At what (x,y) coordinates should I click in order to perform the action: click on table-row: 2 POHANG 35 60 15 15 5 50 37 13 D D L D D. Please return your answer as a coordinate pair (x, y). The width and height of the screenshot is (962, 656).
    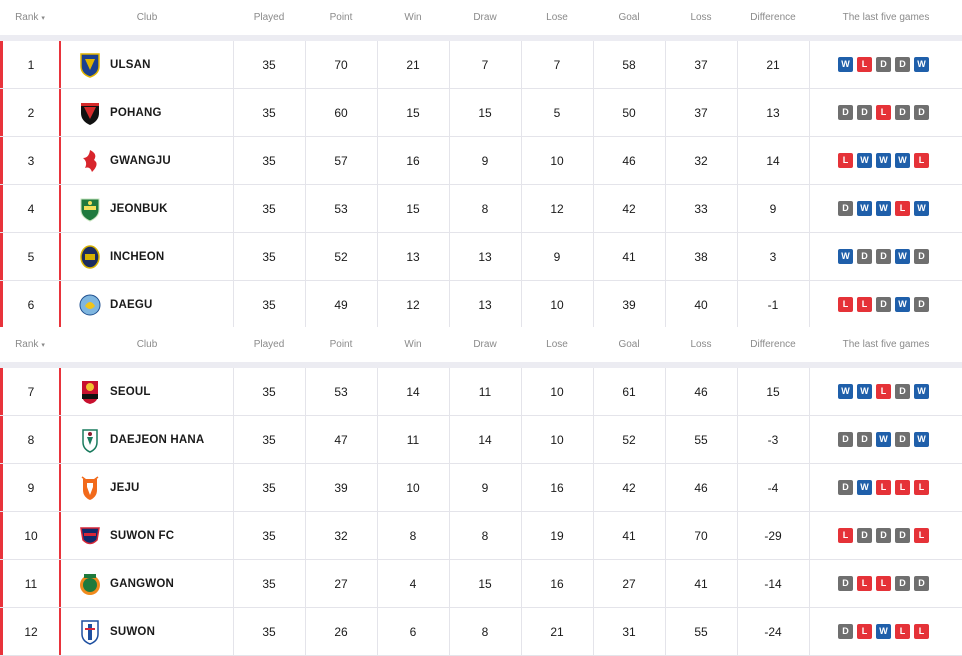
    Looking at the image, I should click on (481, 113).